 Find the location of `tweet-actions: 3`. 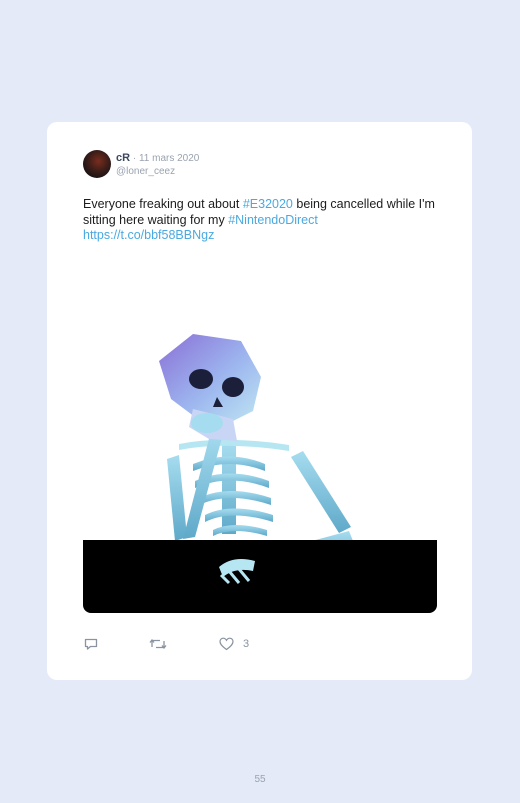

tweet-actions: 3 is located at coordinates (263, 644).